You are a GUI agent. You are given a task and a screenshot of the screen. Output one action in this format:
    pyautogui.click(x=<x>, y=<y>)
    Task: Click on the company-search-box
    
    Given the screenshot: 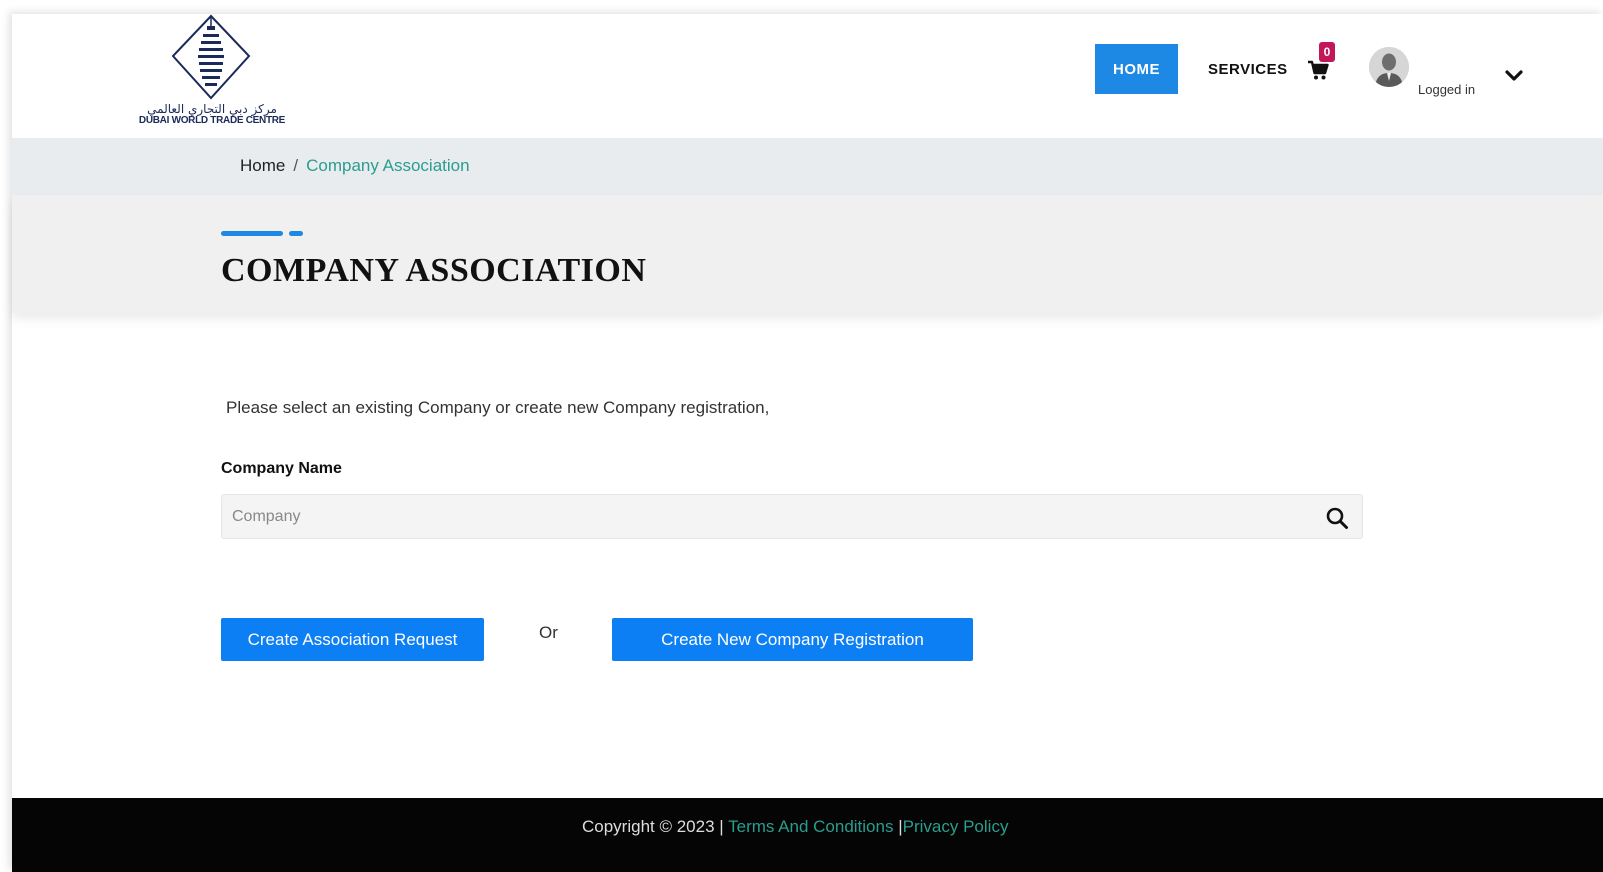 What is the action you would take?
    pyautogui.click(x=792, y=516)
    